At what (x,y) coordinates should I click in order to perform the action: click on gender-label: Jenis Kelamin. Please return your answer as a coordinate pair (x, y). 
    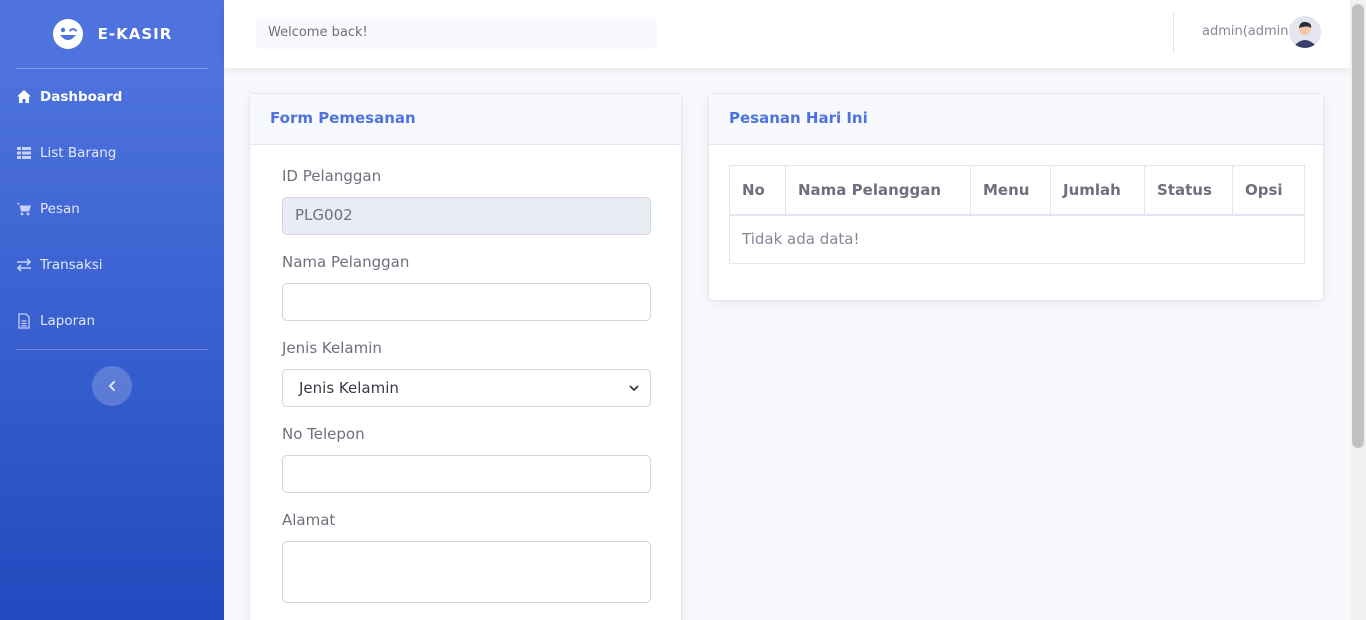
    Looking at the image, I should click on (332, 348).